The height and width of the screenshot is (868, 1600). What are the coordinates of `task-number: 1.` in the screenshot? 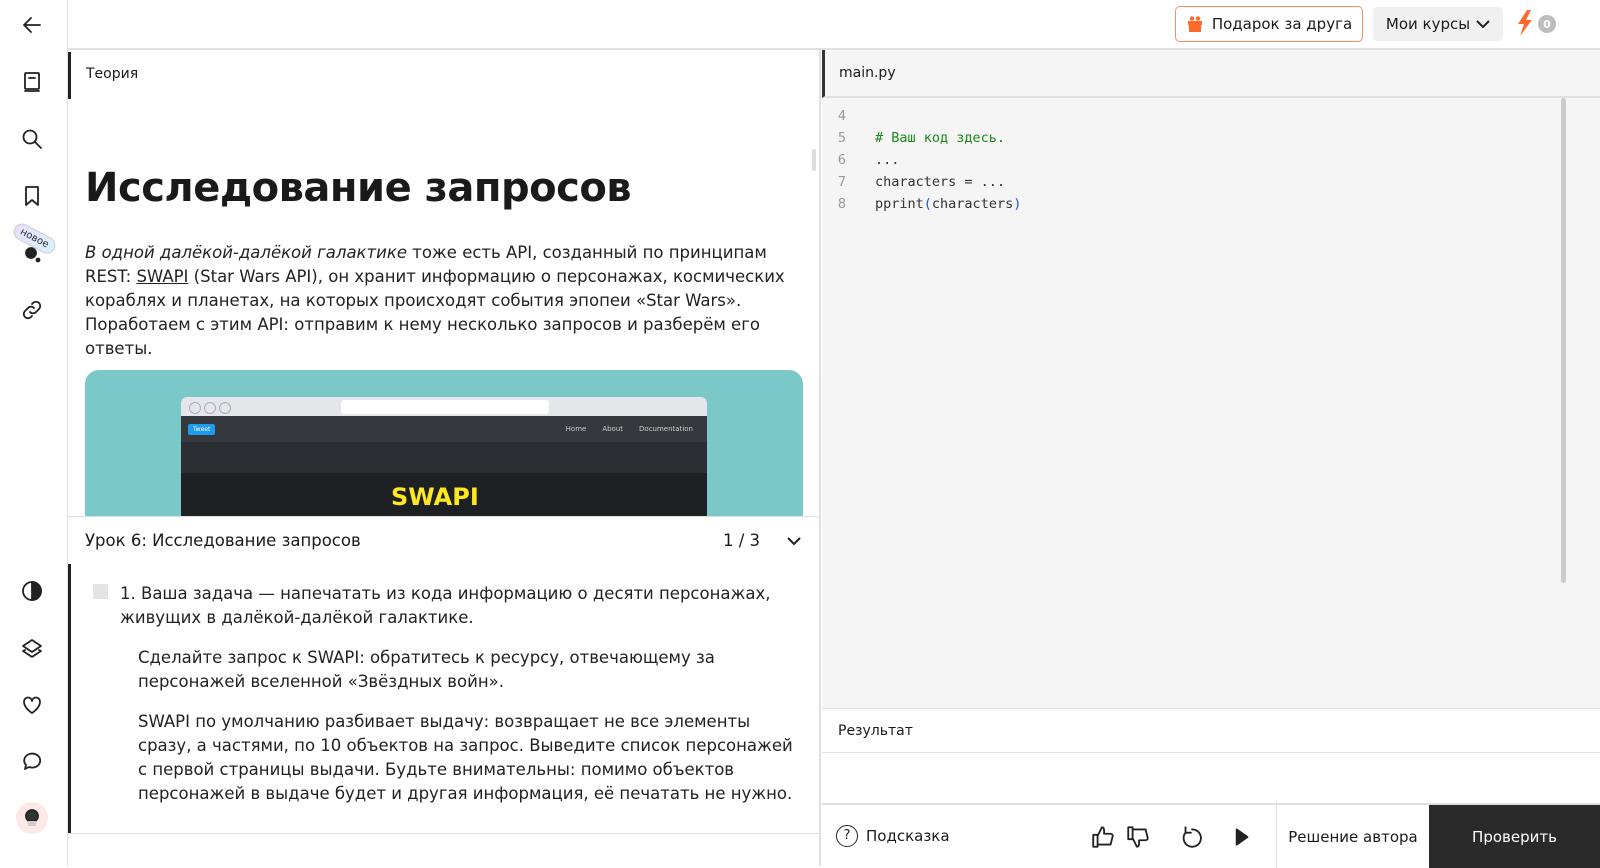 It's located at (128, 593).